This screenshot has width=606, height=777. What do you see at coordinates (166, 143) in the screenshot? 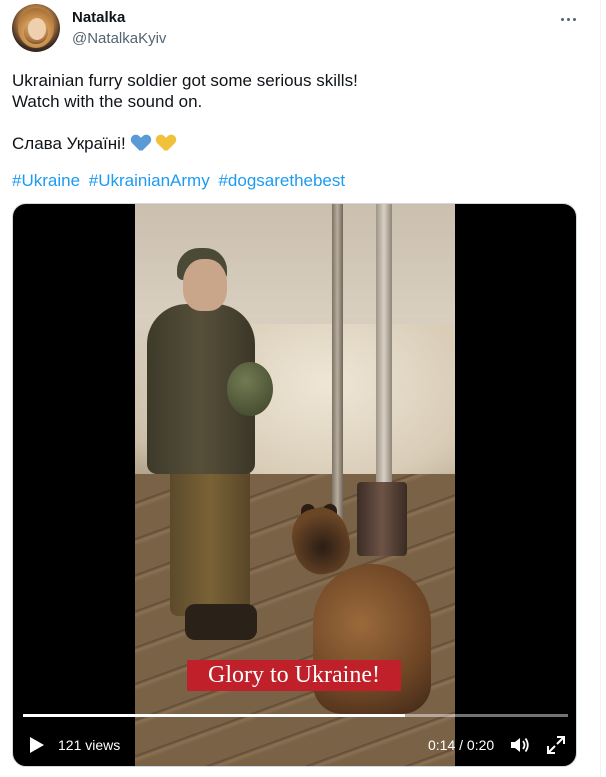
I see `yellow-heart-icon` at bounding box center [166, 143].